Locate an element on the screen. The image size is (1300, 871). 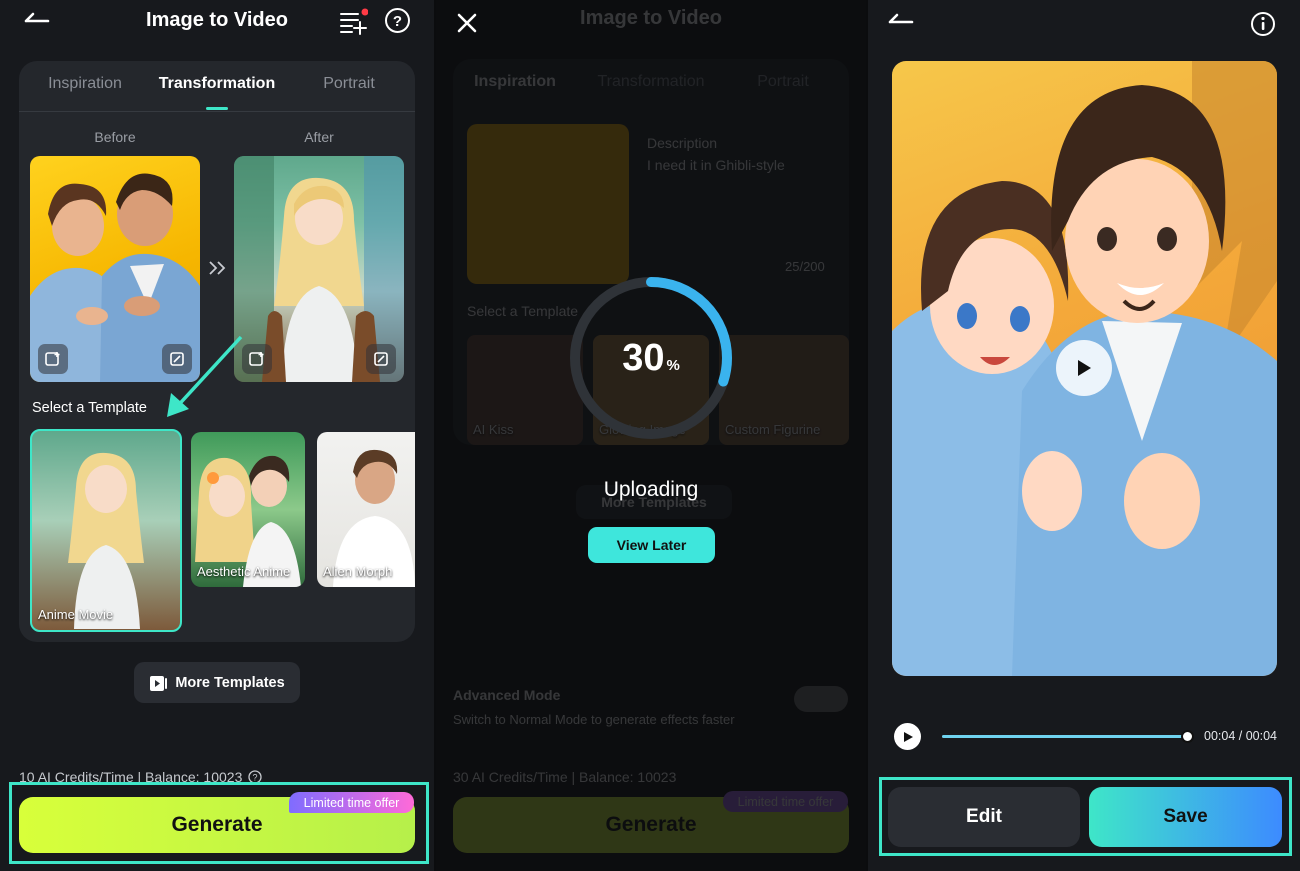
template-aesthetic-anime: Aesthetic Anime is located at coordinates (248, 509).